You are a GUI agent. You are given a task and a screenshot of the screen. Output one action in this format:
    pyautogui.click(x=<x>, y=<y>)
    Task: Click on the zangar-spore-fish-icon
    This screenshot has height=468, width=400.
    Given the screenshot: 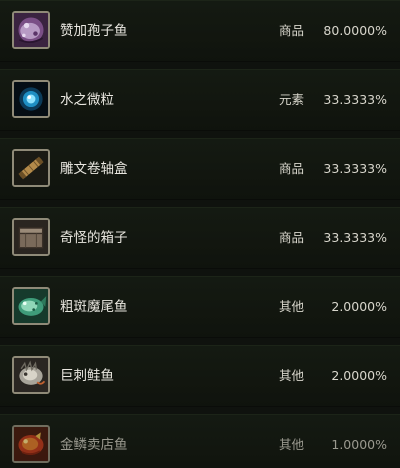 What is the action you would take?
    pyautogui.click(x=31, y=30)
    